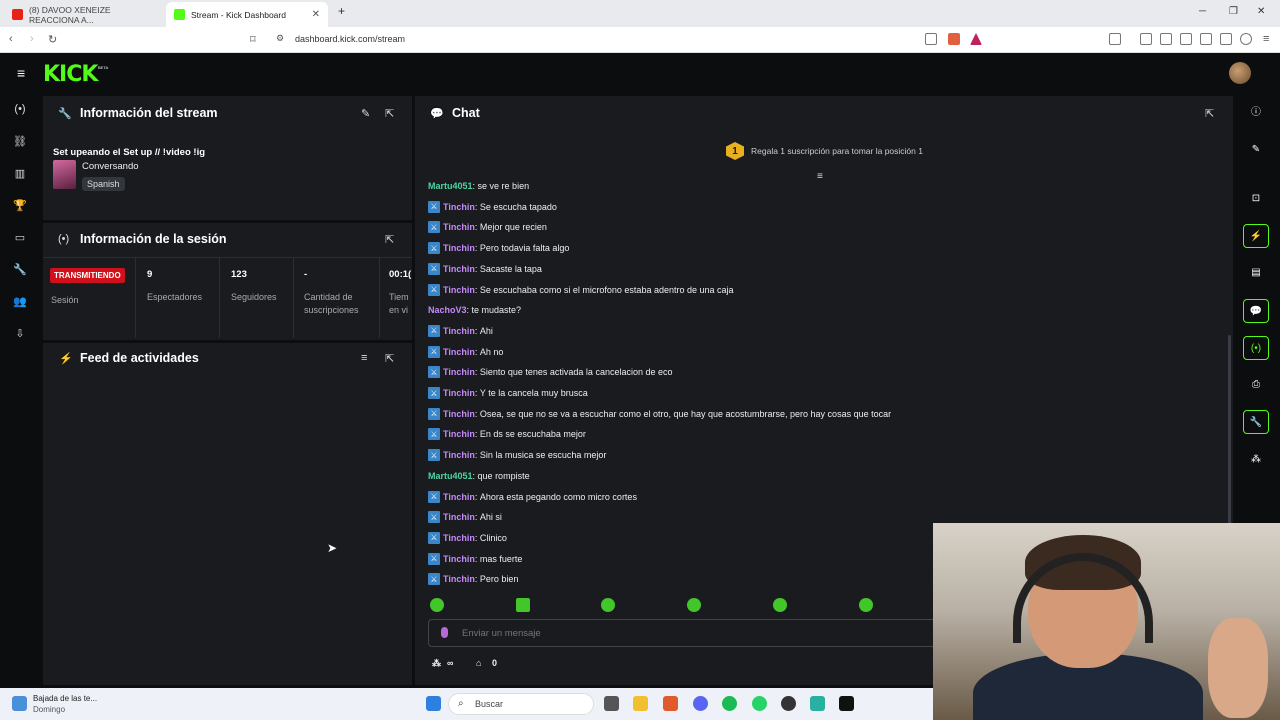  What do you see at coordinates (1146, 39) in the screenshot?
I see `download-icon` at bounding box center [1146, 39].